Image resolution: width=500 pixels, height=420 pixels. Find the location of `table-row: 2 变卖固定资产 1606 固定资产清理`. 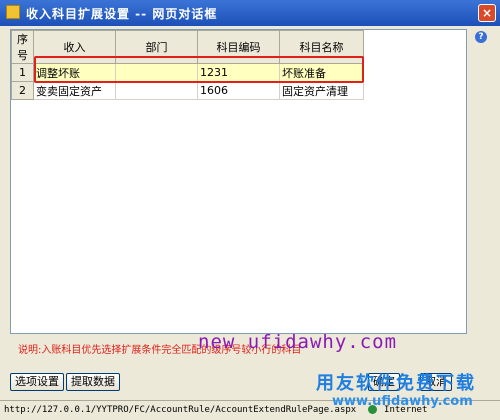

table-row: 2 变卖固定资产 1606 固定资产清理 is located at coordinates (187, 90).